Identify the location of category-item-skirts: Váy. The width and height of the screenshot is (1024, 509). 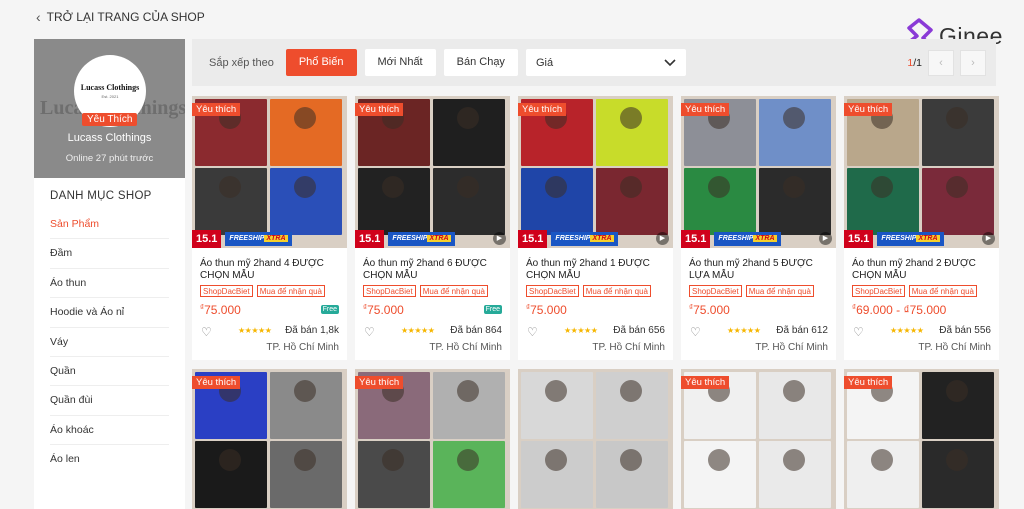
(109, 342).